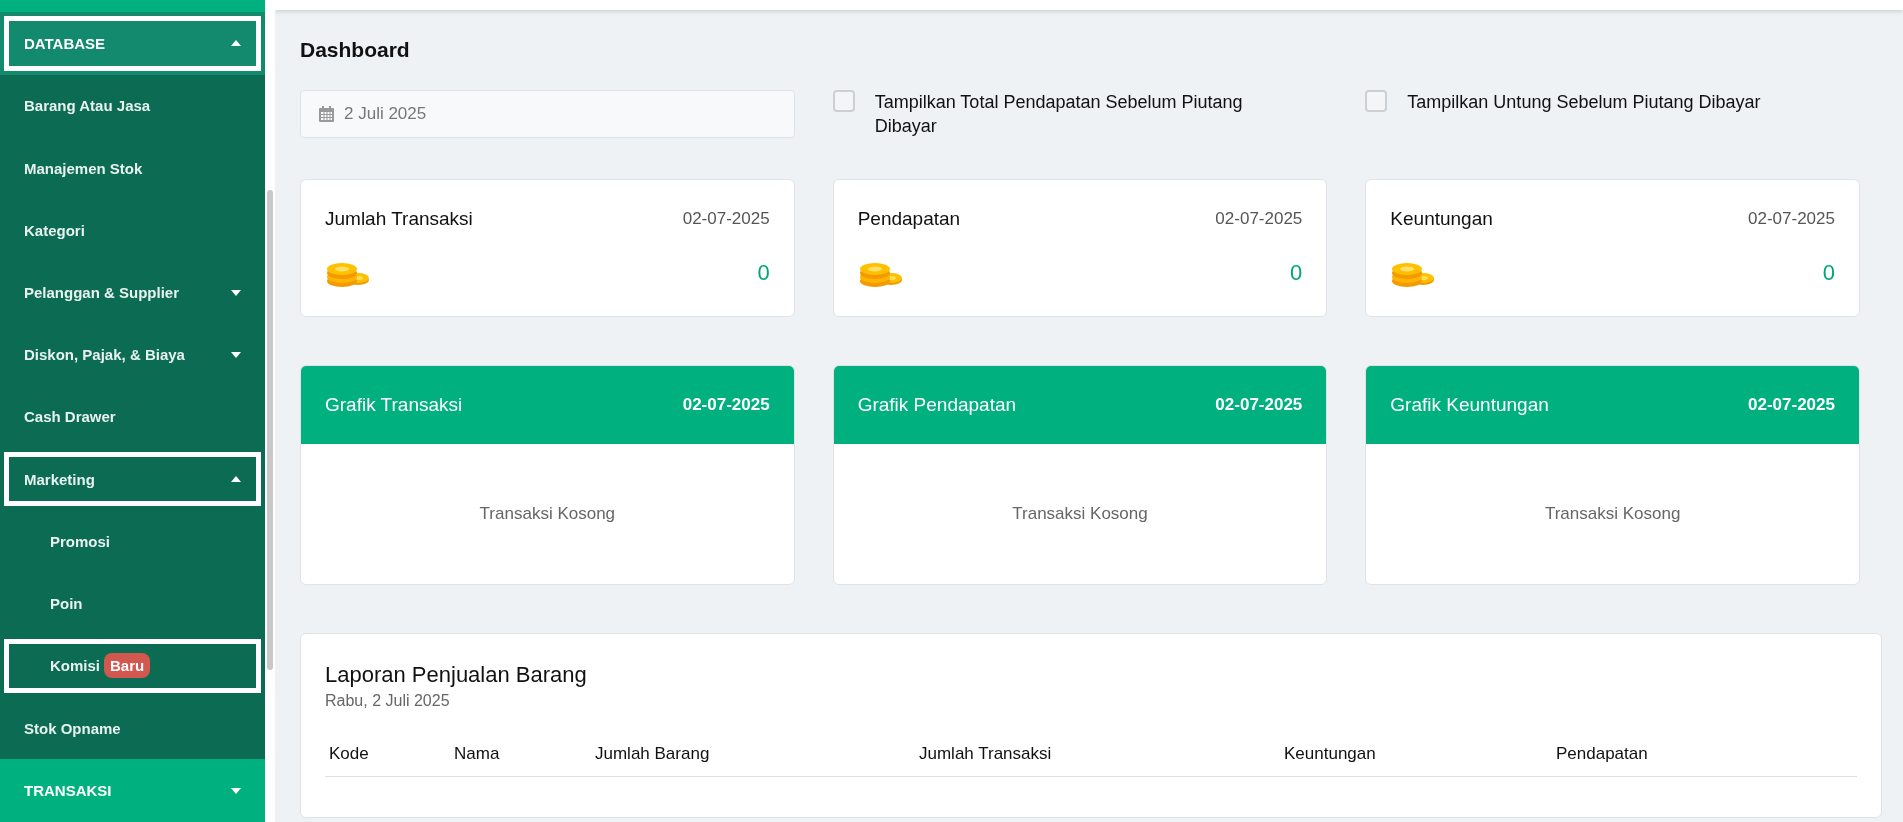 The image size is (1903, 822). Describe the element at coordinates (132, 354) in the screenshot. I see `sidebar-item: Diskon, Pajak, & Biaya` at that location.